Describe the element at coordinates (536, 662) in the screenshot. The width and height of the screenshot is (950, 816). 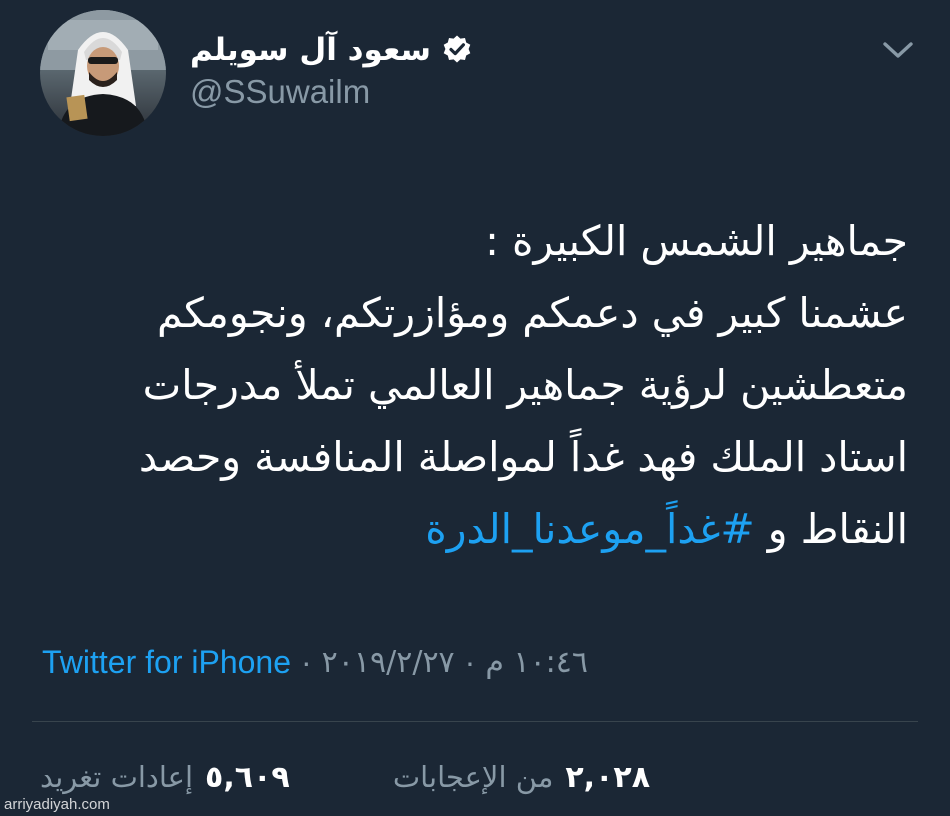
I see `tweet-time: ١٠:٤٦ م` at that location.